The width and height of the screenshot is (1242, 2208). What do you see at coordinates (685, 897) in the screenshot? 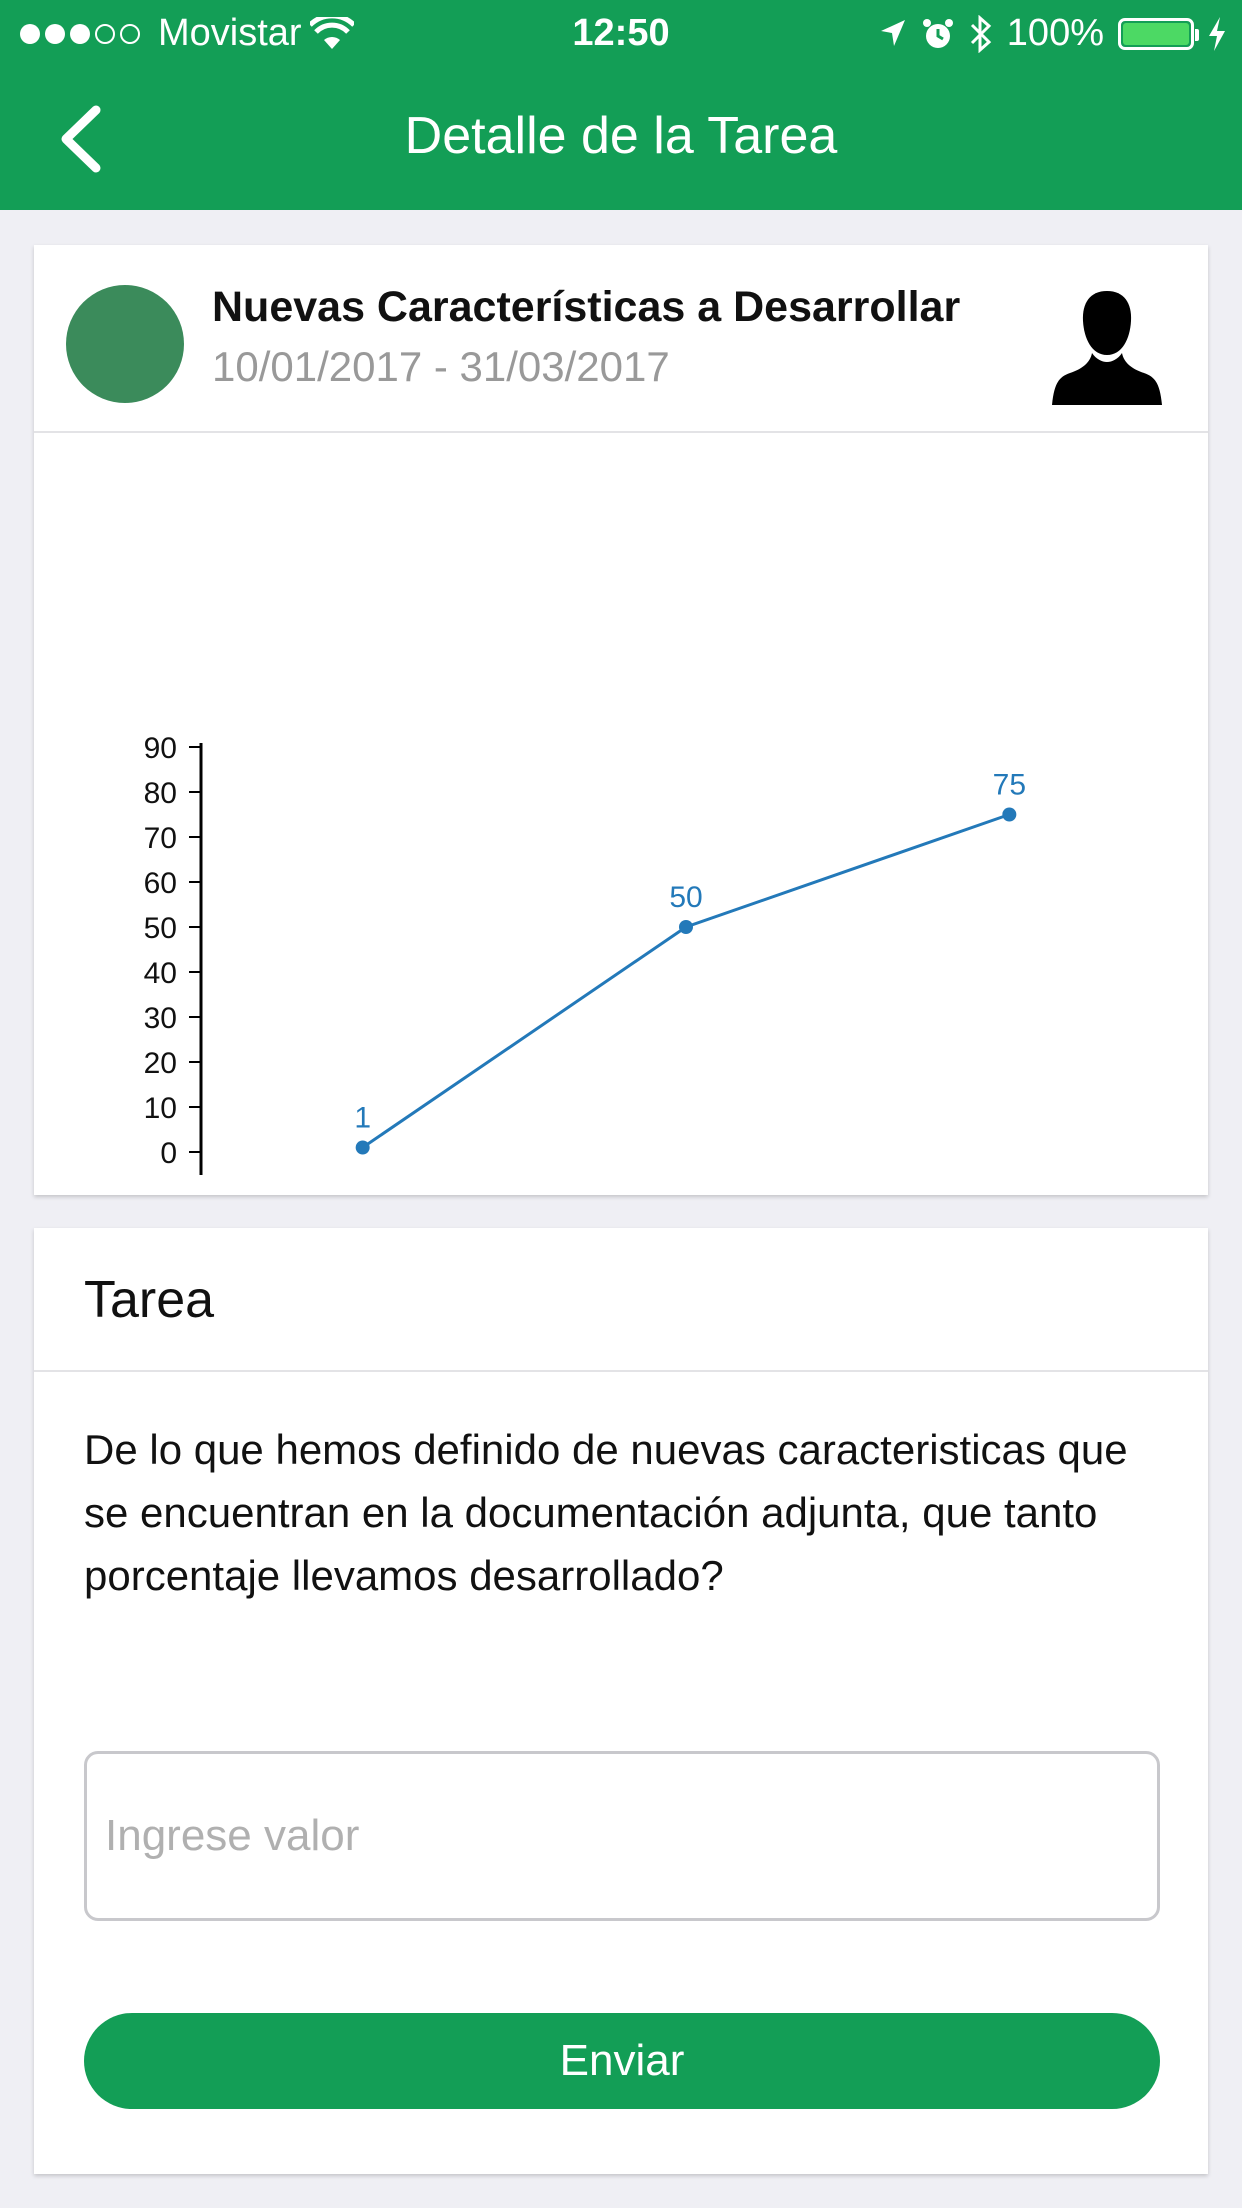
I see `data-label: 50` at bounding box center [685, 897].